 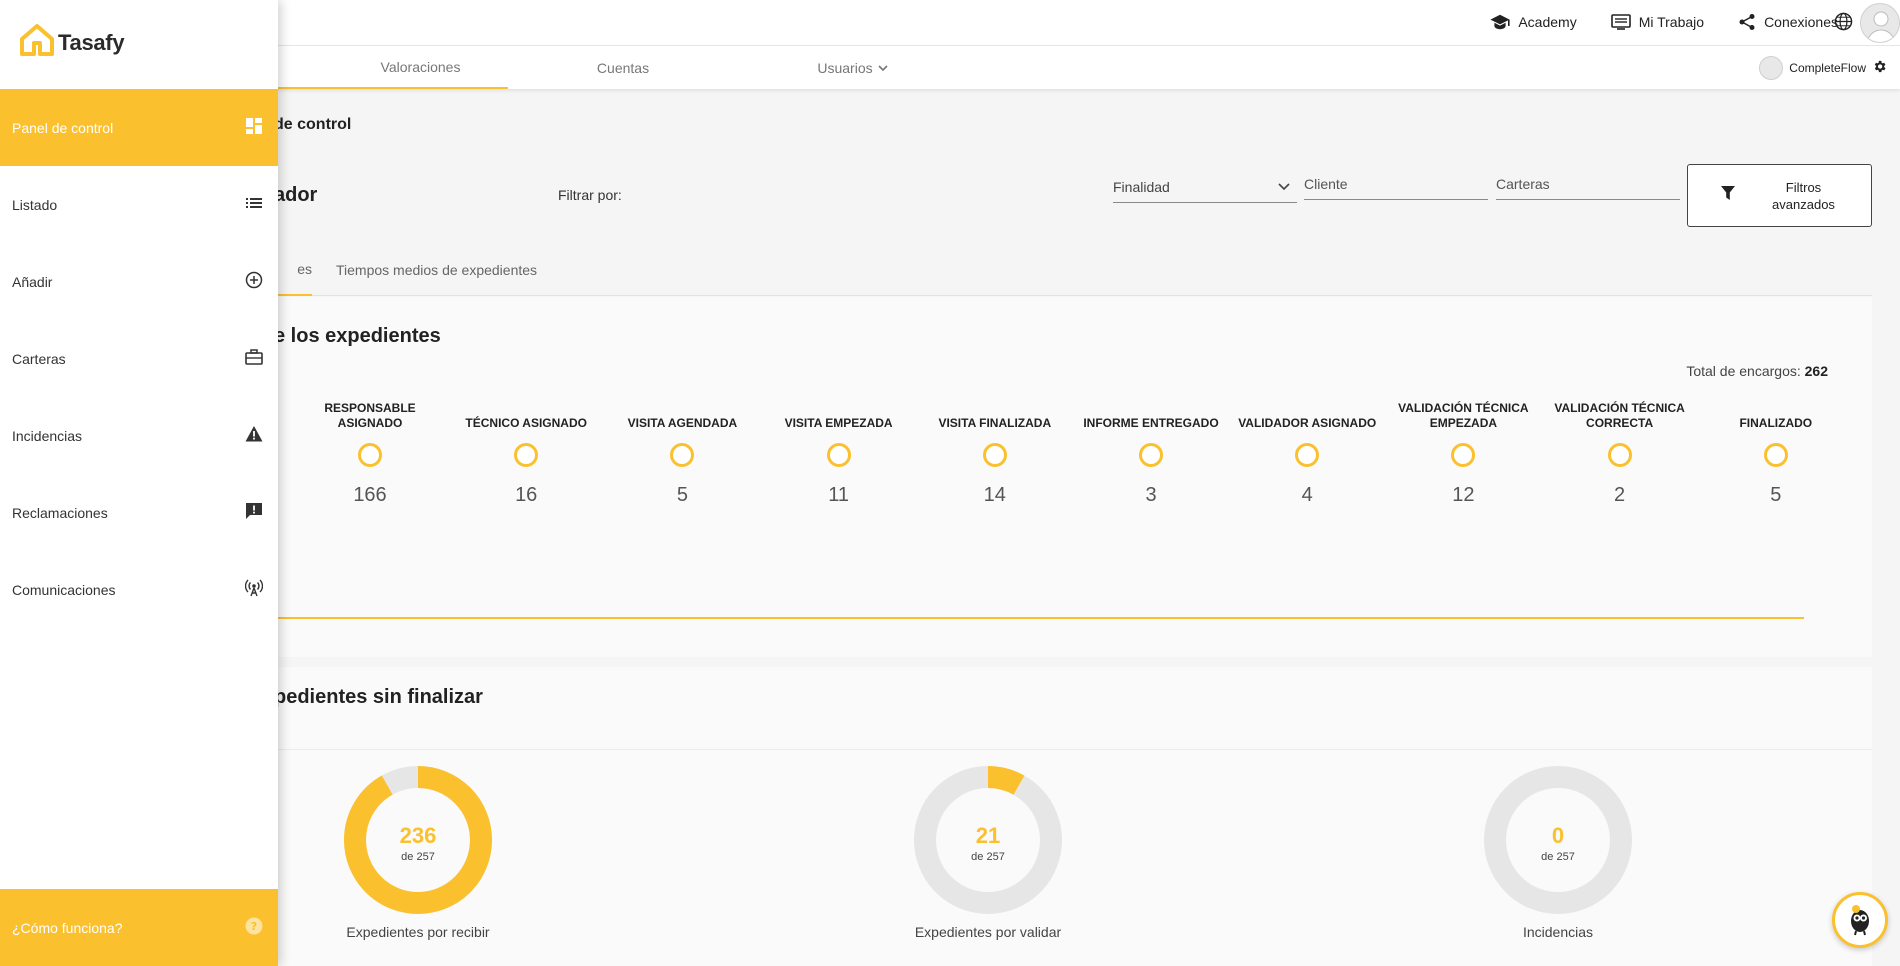 I want to click on sidebar-item-reclamaciones: Reclamaciones, so click(x=139, y=512).